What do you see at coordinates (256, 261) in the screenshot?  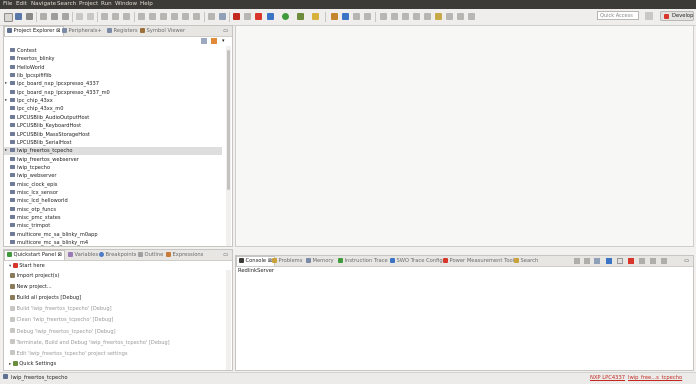 I see `tab-console: Console ⊠` at bounding box center [256, 261].